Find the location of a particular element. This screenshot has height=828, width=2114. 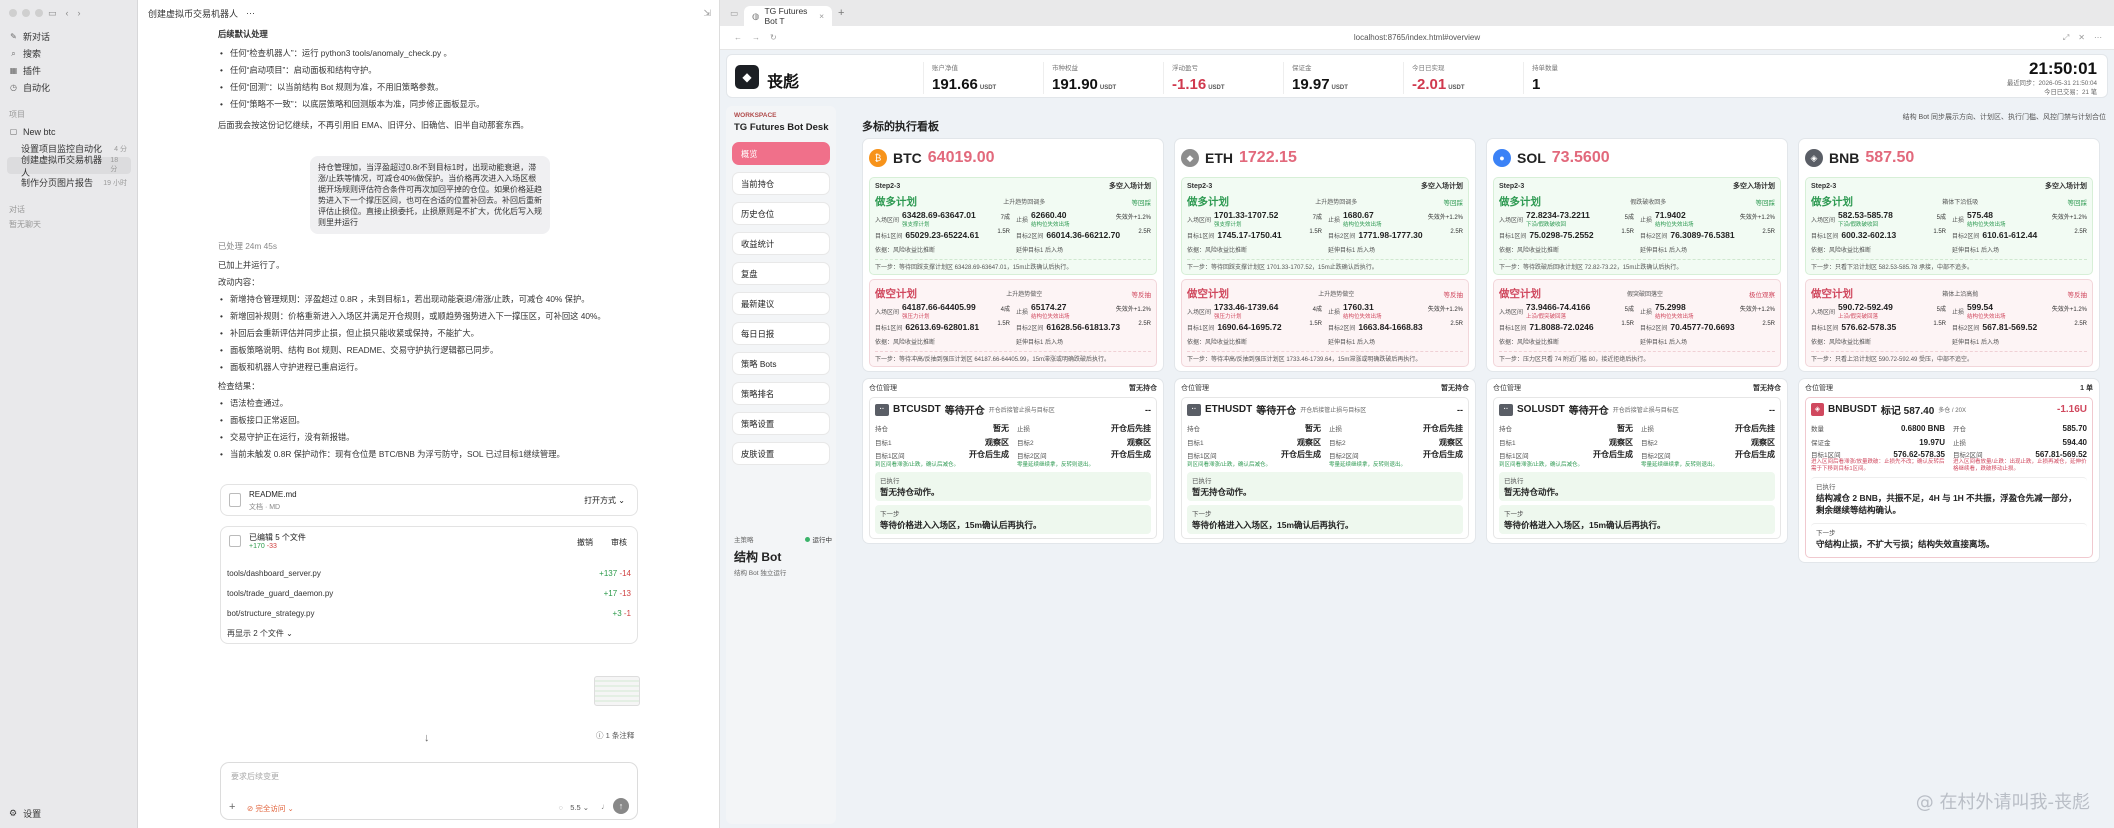

short-stop: 599.54 is located at coordinates (1980, 307).